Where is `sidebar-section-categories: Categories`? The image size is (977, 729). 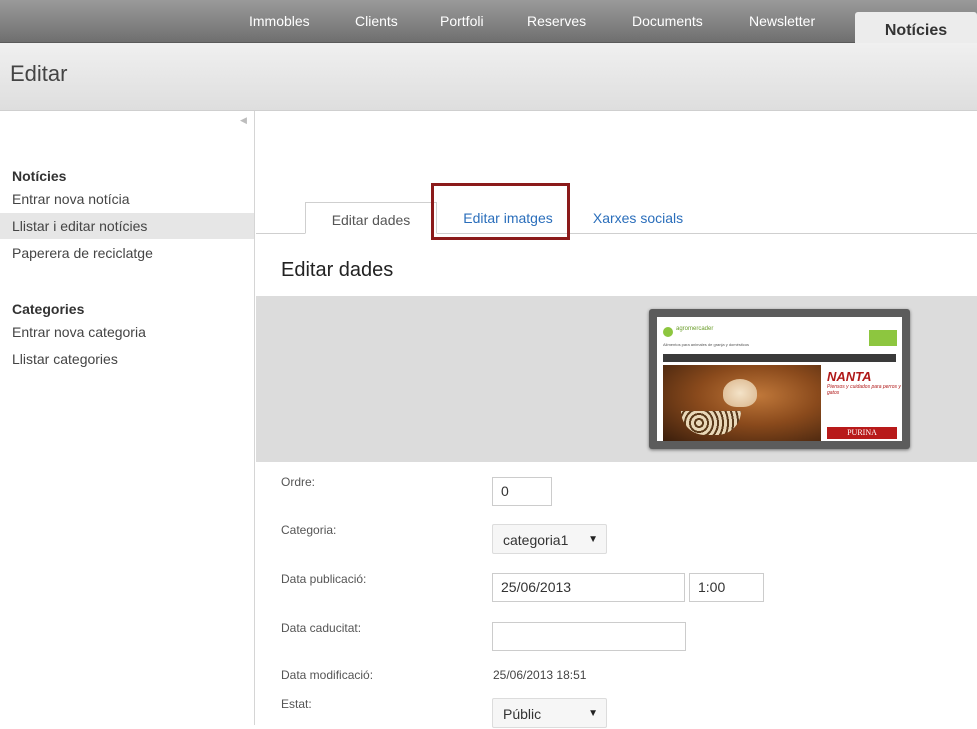 sidebar-section-categories: Categories is located at coordinates (48, 309).